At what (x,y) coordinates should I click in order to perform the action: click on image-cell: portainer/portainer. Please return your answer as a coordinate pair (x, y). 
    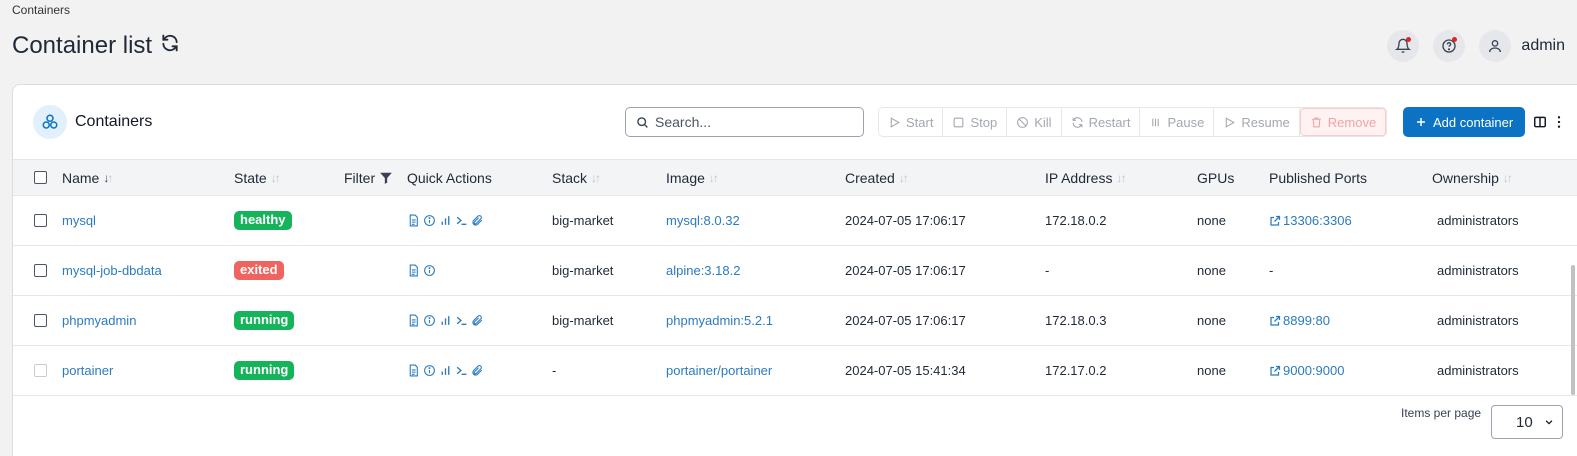
    Looking at the image, I should click on (719, 370).